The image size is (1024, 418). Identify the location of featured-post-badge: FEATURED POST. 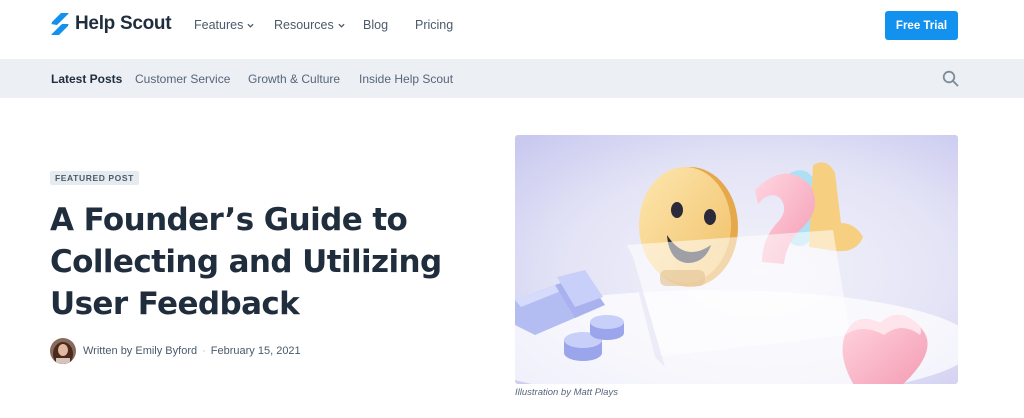
(94, 178).